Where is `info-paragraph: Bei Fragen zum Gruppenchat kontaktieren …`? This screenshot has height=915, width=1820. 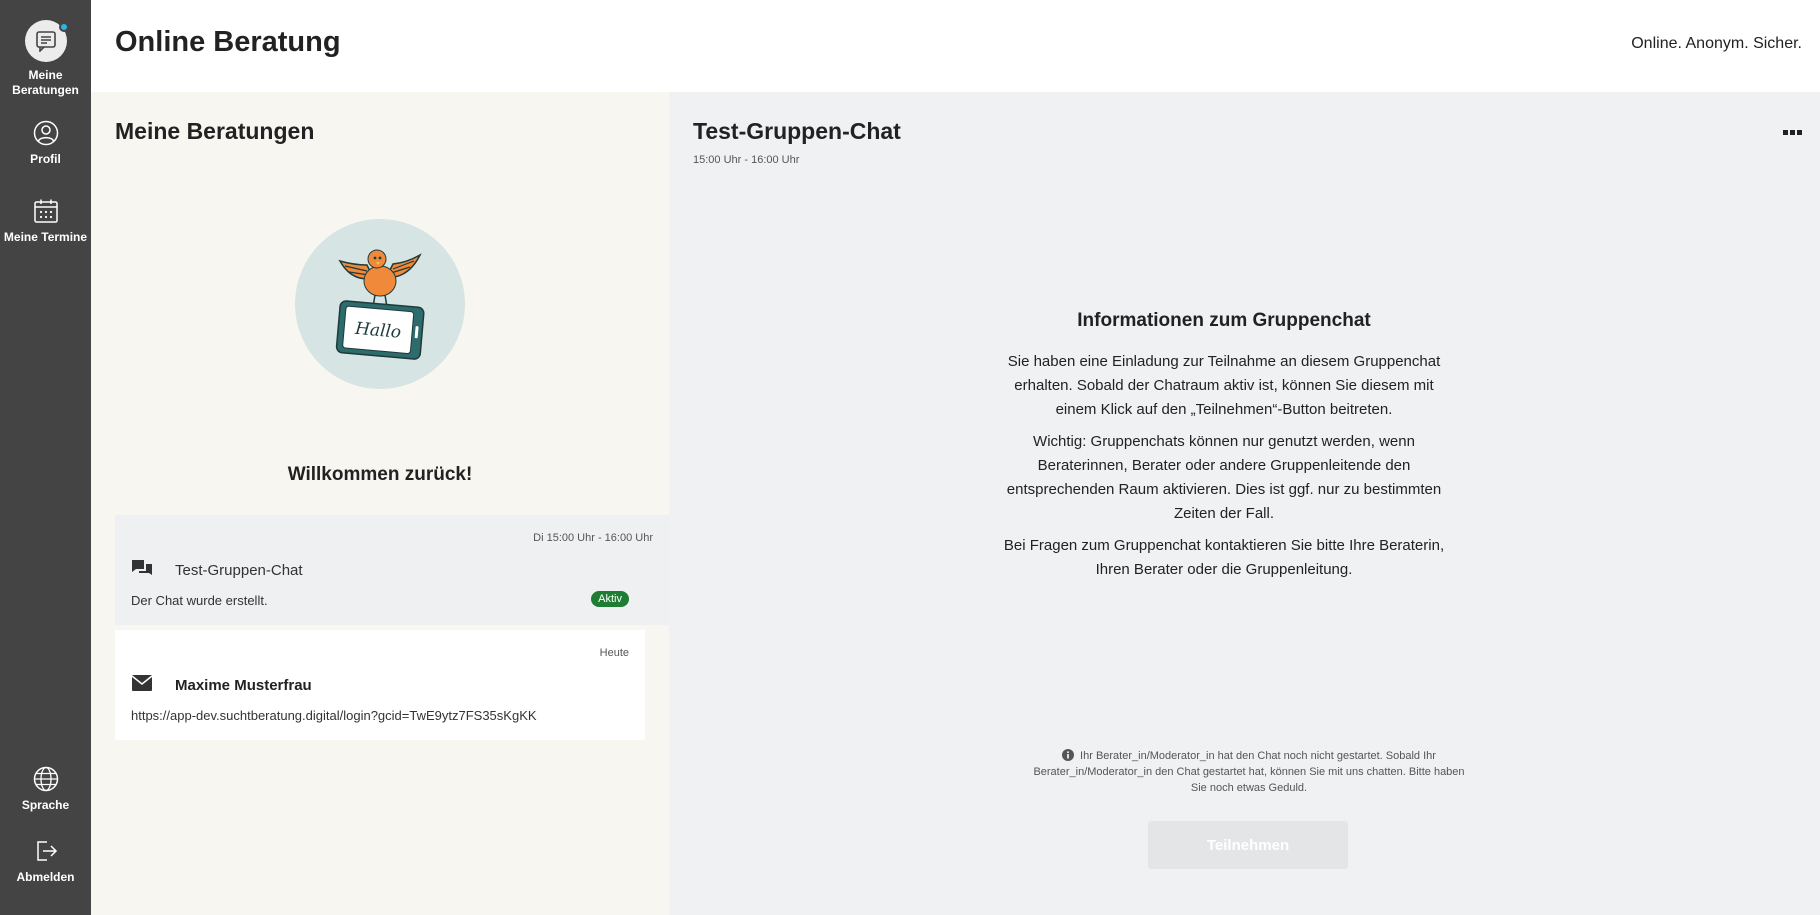 info-paragraph: Bei Fragen zum Gruppenchat kontaktieren … is located at coordinates (1224, 557).